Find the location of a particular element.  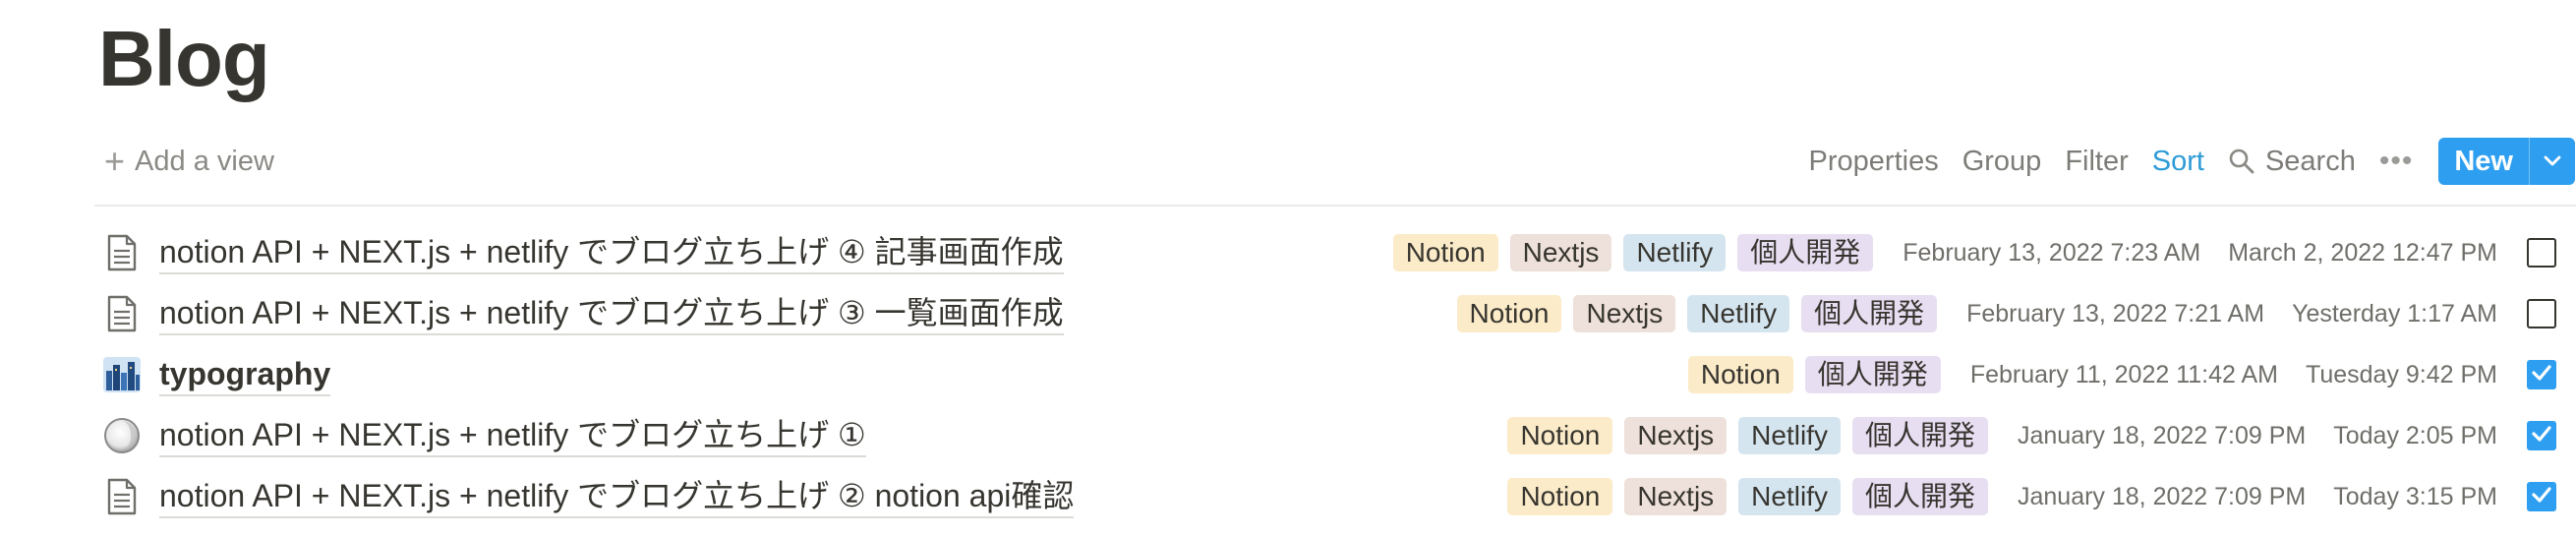

row-title-link: typography is located at coordinates (245, 375).